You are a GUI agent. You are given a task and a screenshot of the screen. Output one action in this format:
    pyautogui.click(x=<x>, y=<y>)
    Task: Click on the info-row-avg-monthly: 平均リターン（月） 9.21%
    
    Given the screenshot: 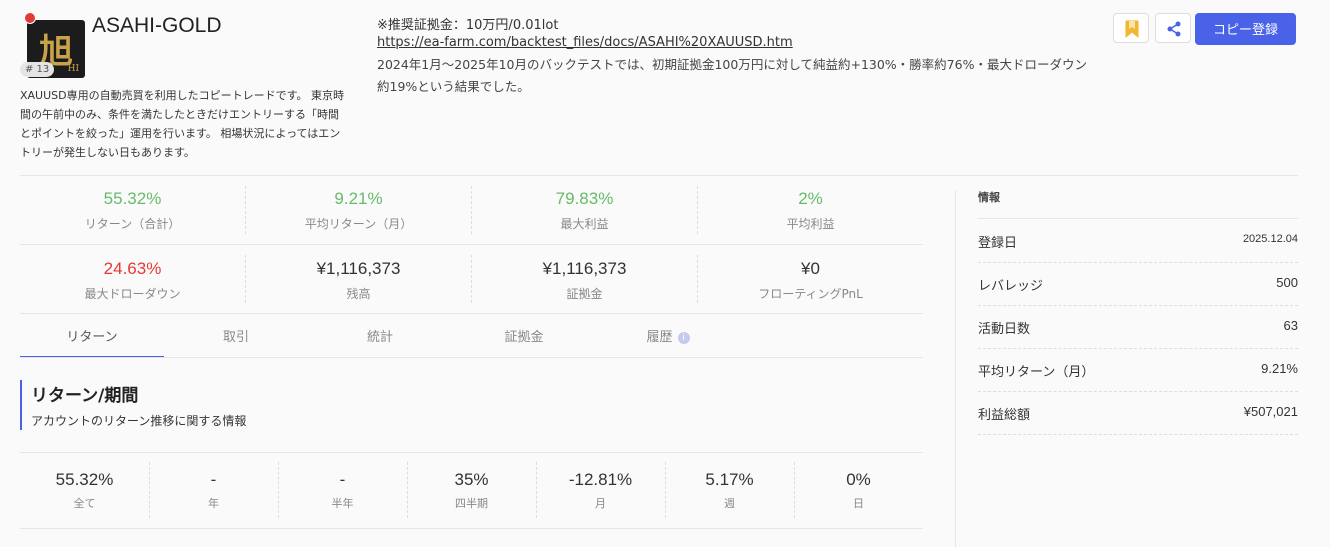 What is the action you would take?
    pyautogui.click(x=1138, y=370)
    